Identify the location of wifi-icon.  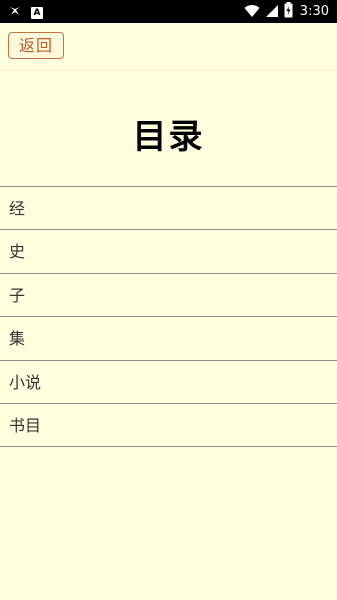
(252, 12).